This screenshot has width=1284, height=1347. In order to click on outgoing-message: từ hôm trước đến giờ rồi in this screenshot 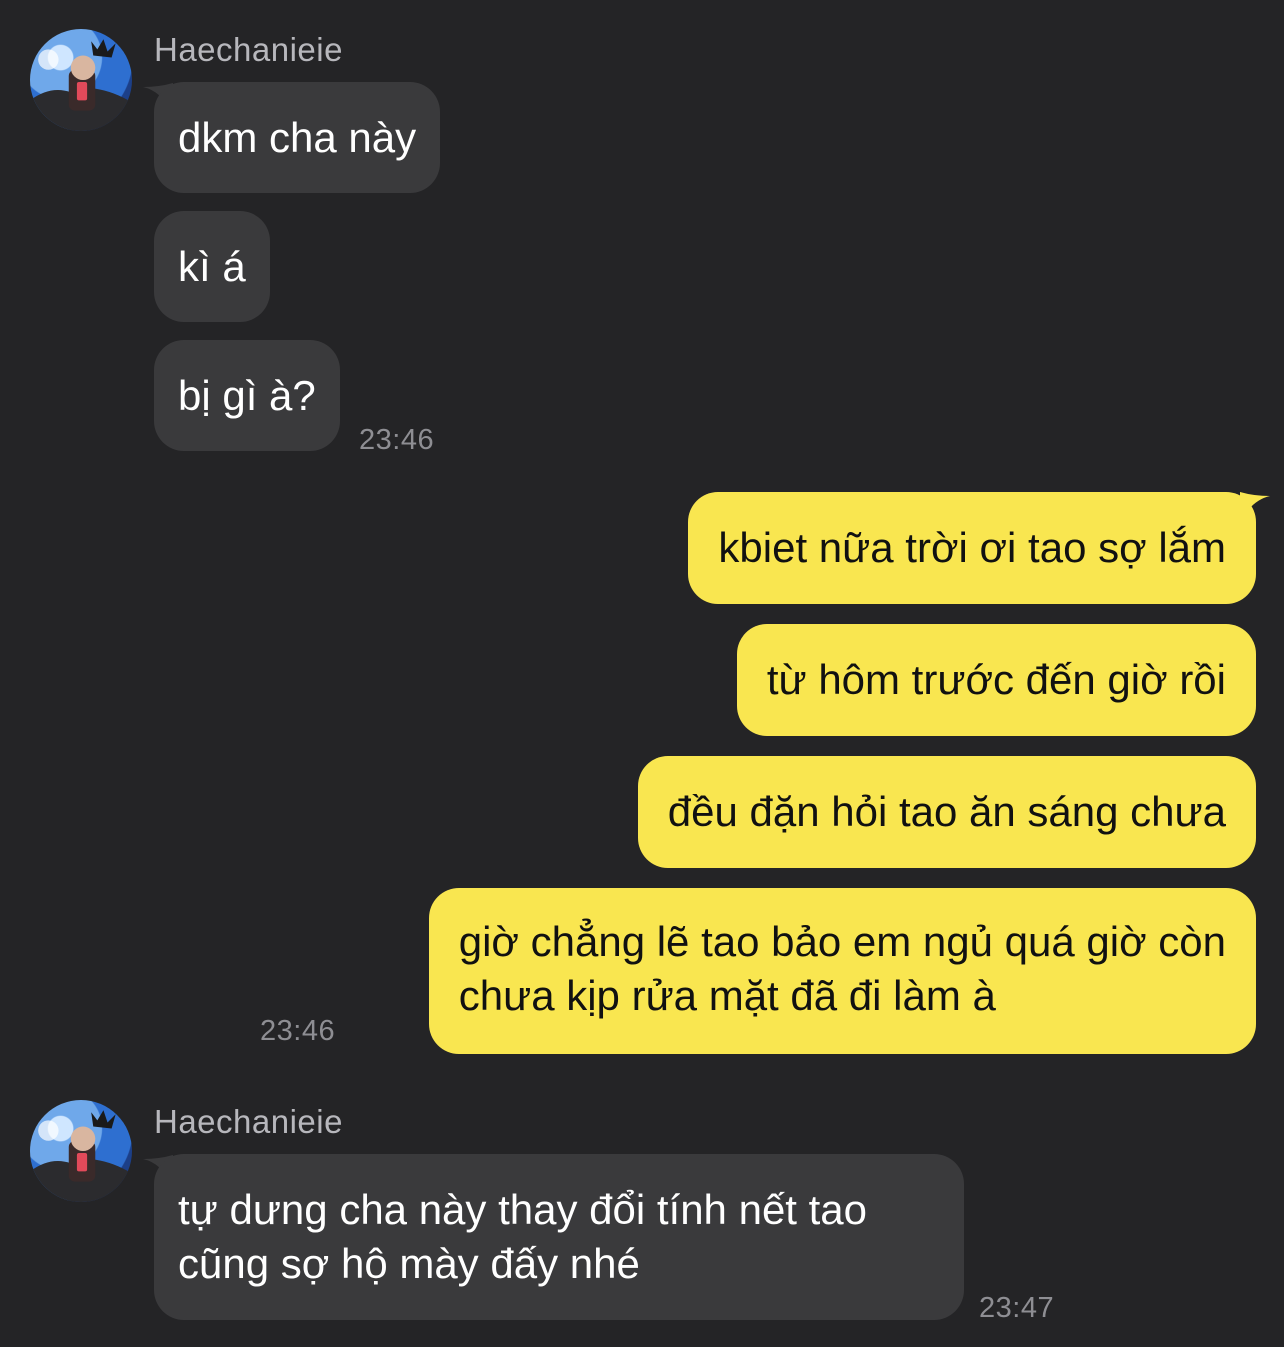, I will do `click(996, 680)`.